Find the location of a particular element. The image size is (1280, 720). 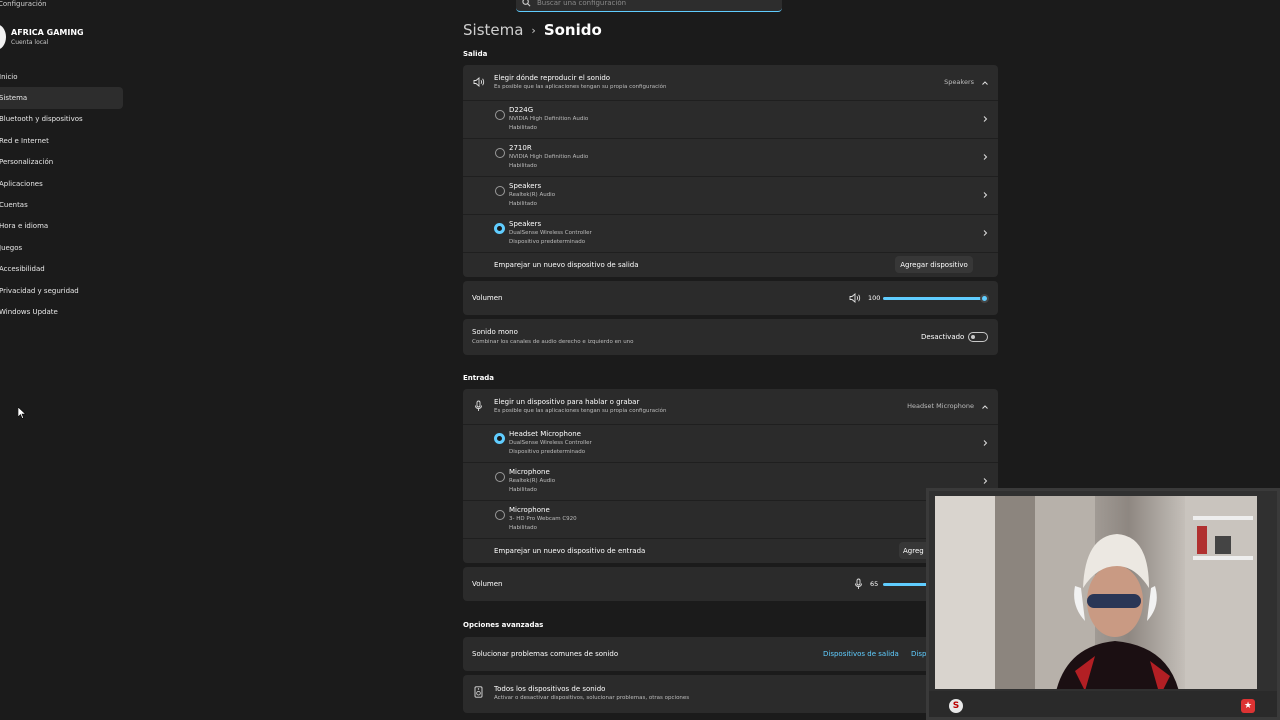

app-title: Configuración is located at coordinates (23, 4).